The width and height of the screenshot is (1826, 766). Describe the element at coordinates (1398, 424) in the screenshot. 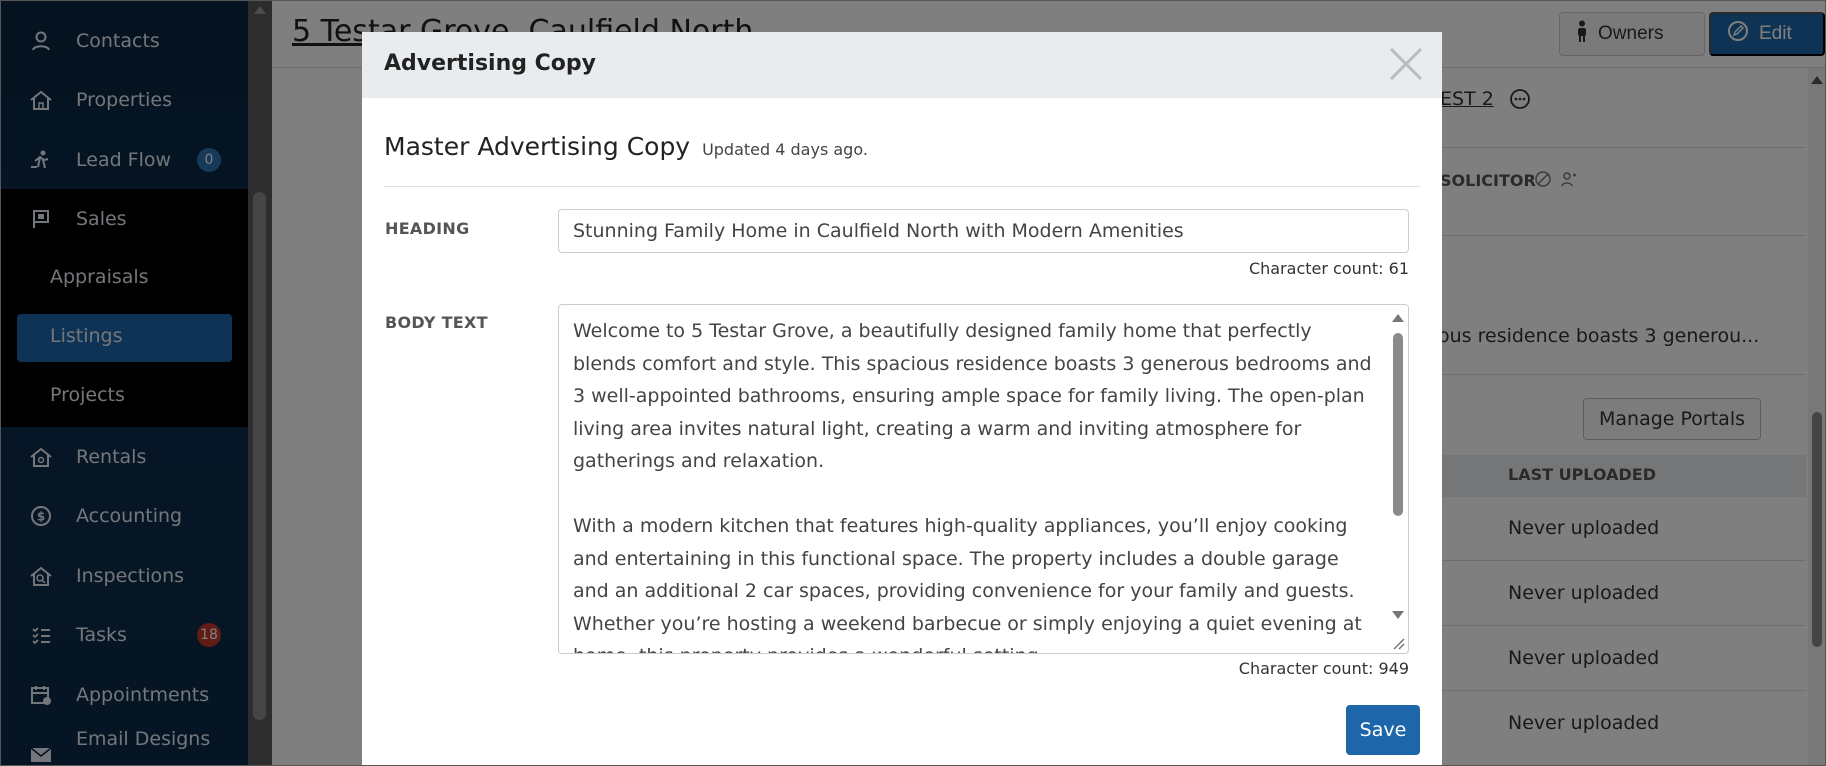

I see `scrollbar-thumb` at that location.